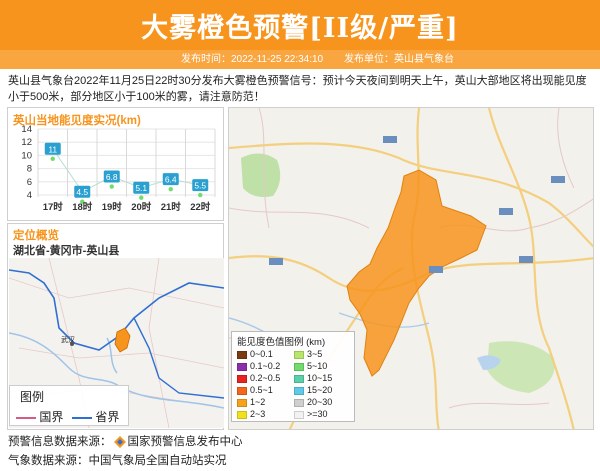  What do you see at coordinates (141, 207) in the screenshot?
I see `x-tick-label: 20时` at bounding box center [141, 207].